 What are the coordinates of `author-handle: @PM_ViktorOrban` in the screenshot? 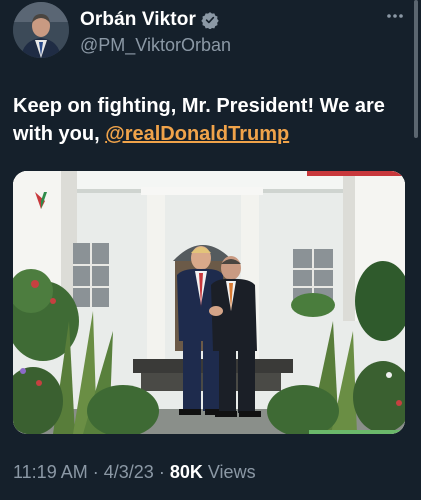 It's located at (155, 45).